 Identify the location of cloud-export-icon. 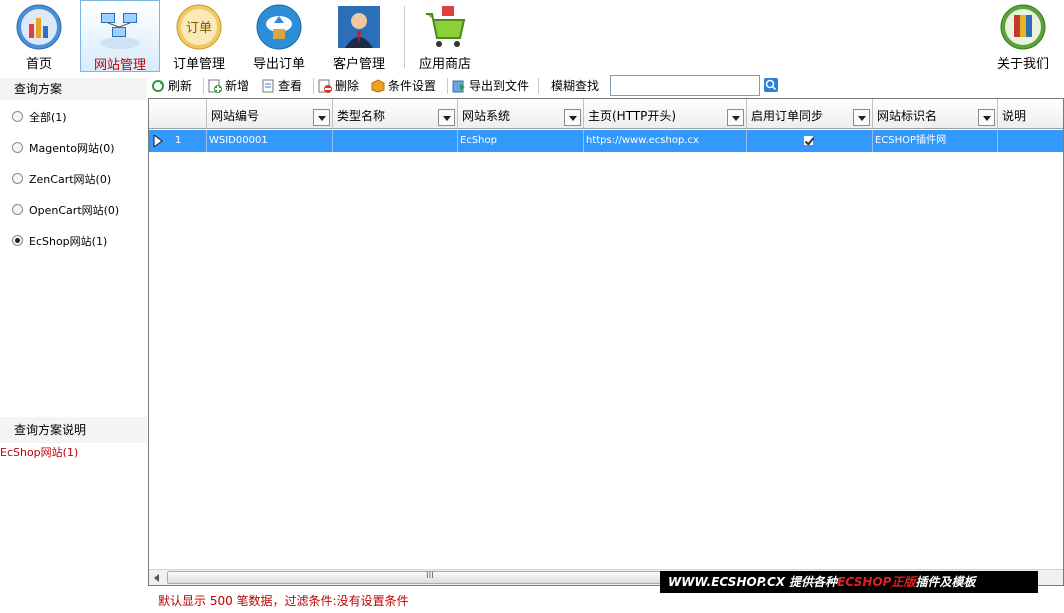
(279, 27).